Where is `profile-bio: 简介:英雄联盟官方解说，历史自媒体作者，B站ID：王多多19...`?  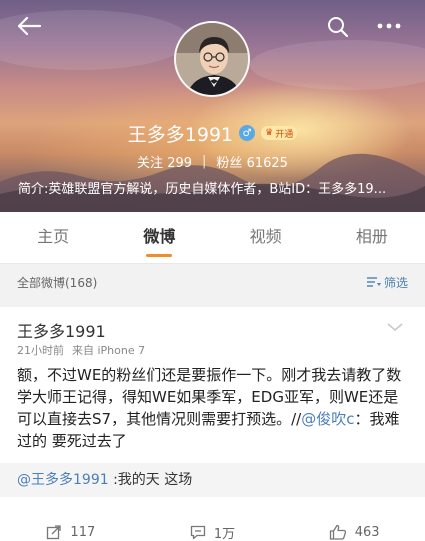
profile-bio: 简介:英雄联盟官方解说，历史自媒体作者，B站ID：王多多19... is located at coordinates (202, 189).